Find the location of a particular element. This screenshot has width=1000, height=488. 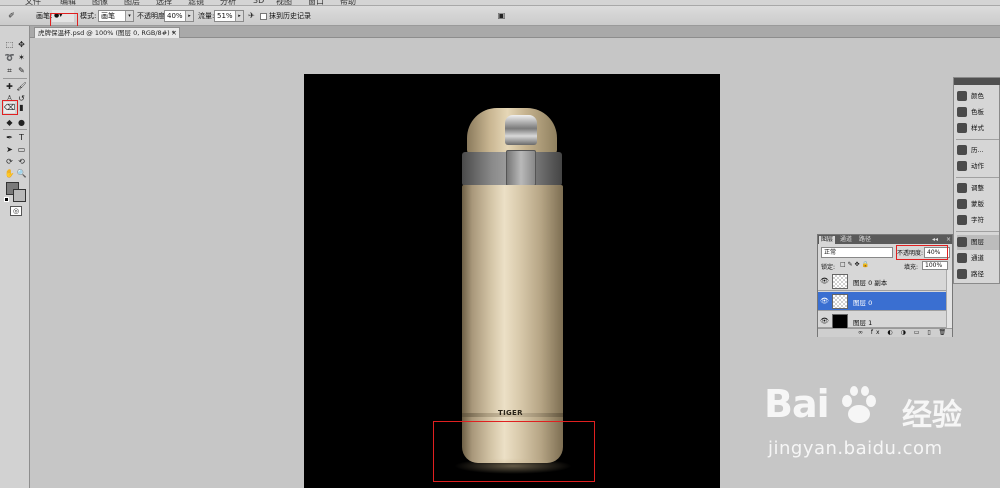

blend-mode-select: 正常 is located at coordinates (857, 252).